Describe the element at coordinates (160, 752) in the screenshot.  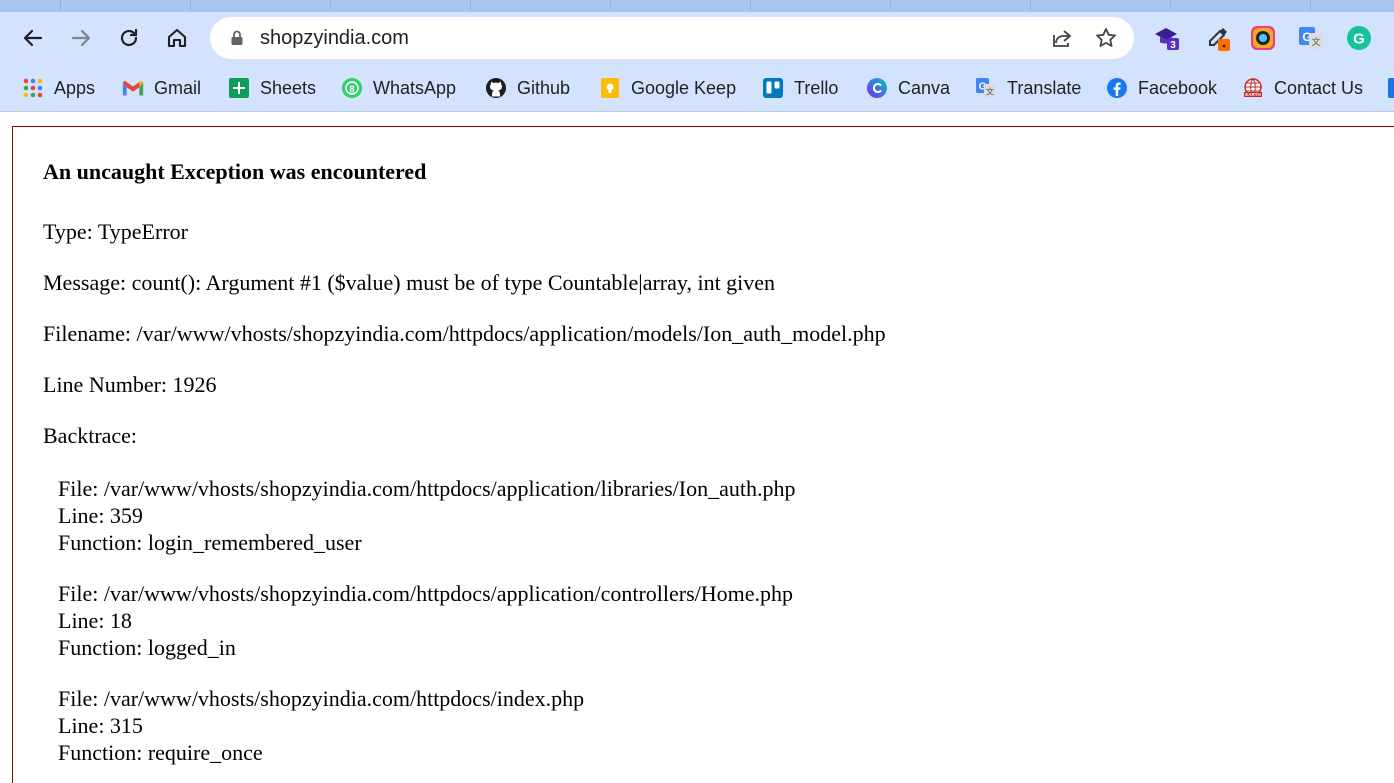
I see `backtrace-function: Function: require_once` at that location.